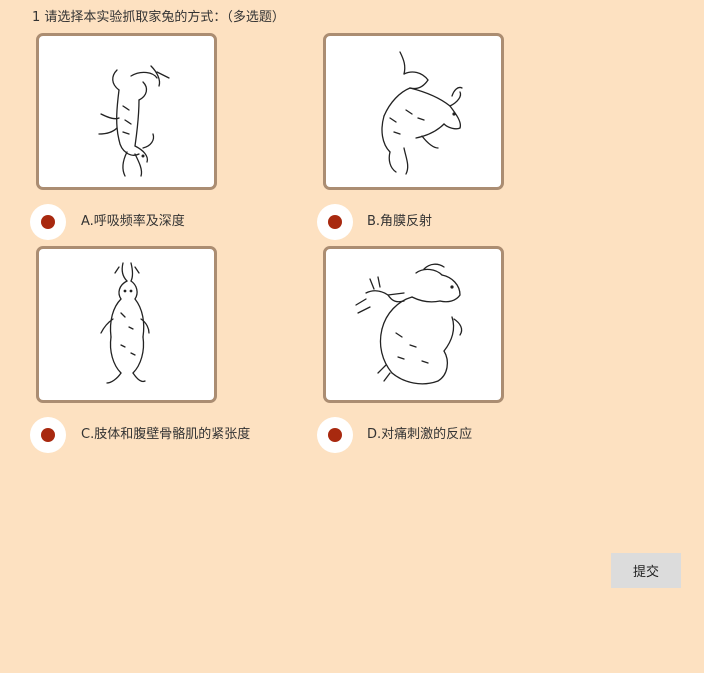 The height and width of the screenshot is (673, 704). I want to click on option-b-radio-dot, so click(335, 222).